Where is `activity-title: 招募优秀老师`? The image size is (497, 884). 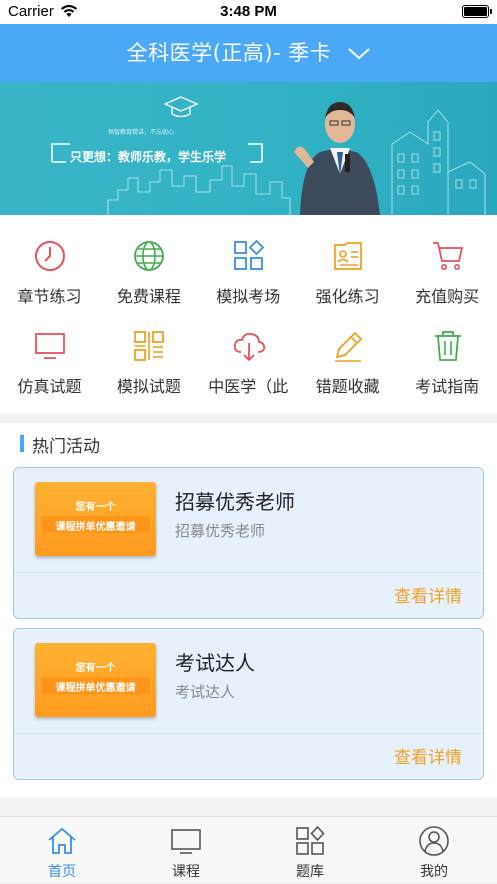
activity-title: 招募优秀老师 is located at coordinates (235, 502).